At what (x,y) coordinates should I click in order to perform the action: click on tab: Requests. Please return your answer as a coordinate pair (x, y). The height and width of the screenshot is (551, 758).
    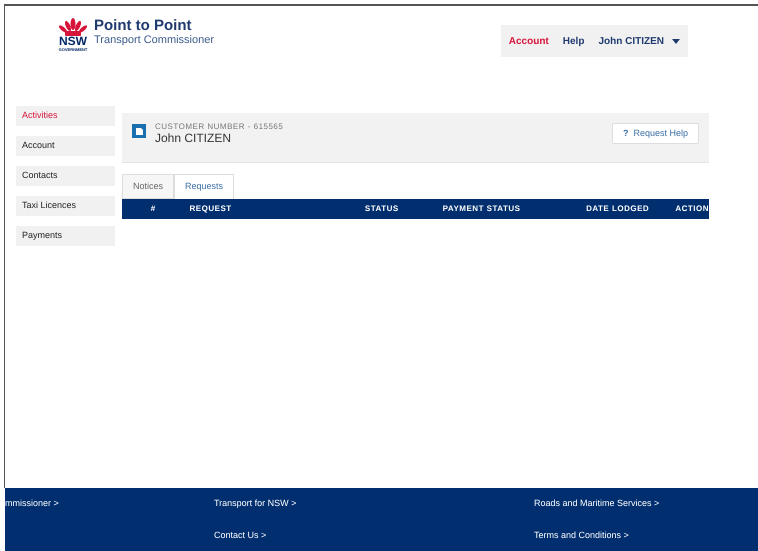
    Looking at the image, I should click on (204, 186).